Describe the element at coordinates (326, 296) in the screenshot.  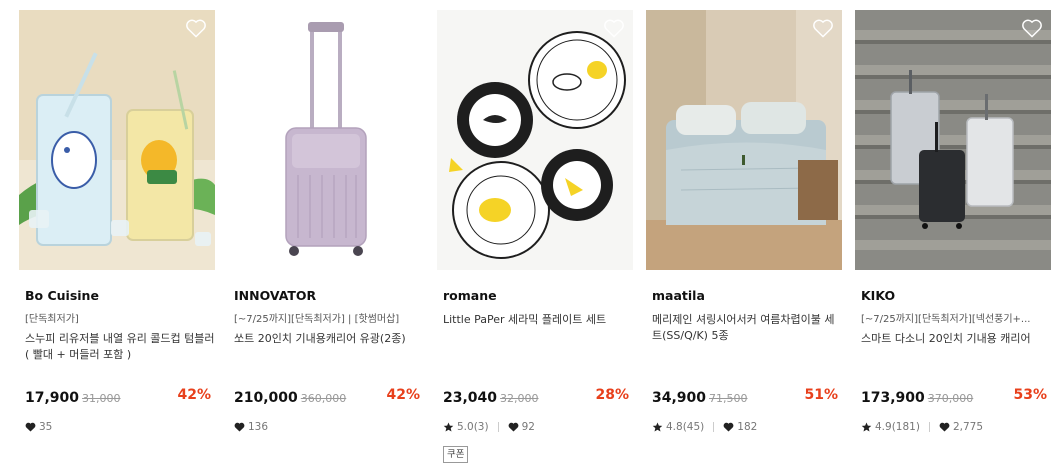
I see `brand-name: INNOVATOR` at that location.